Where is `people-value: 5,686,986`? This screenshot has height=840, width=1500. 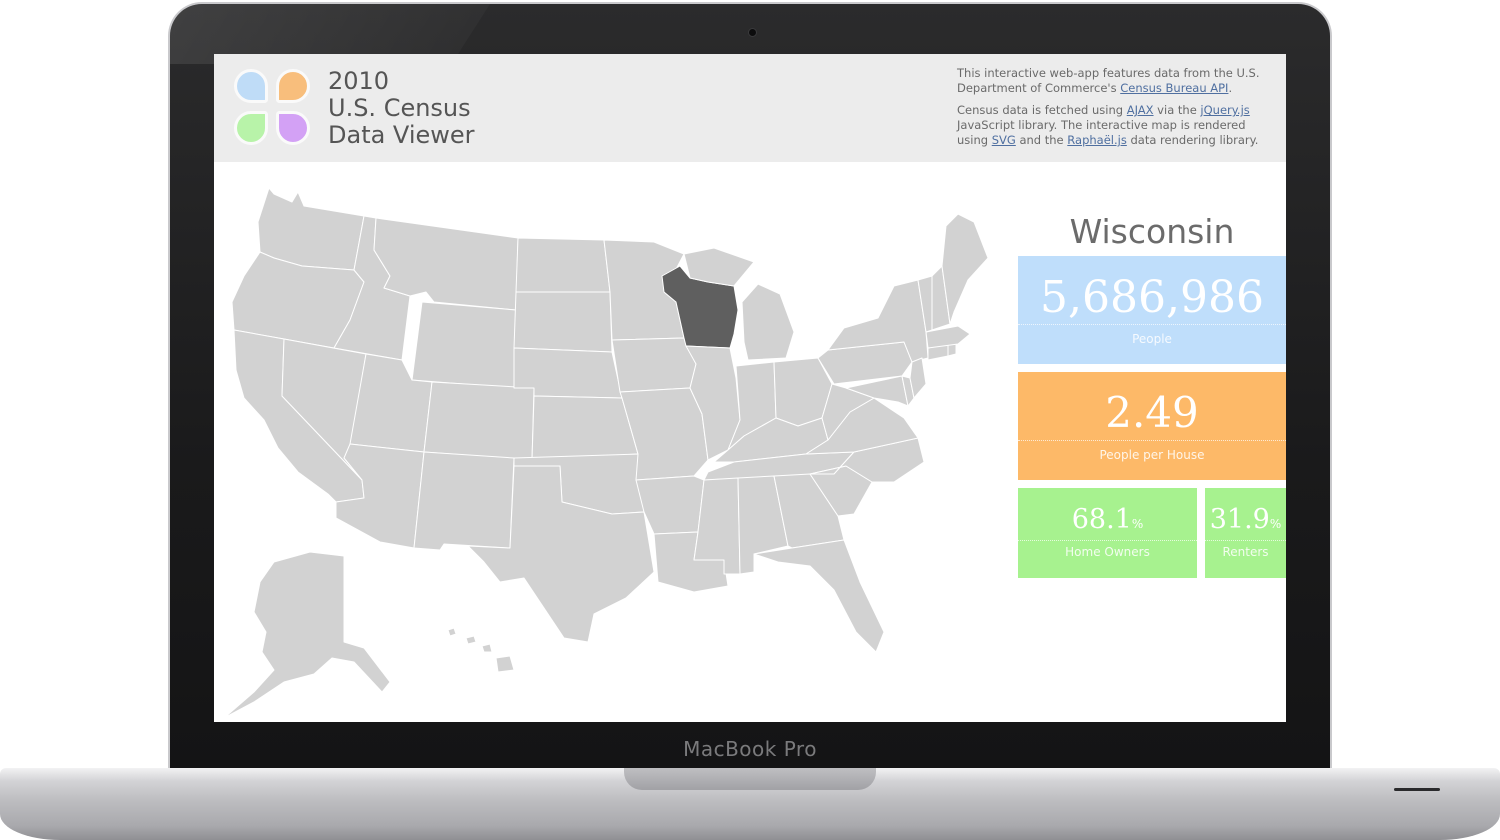 people-value: 5,686,986 is located at coordinates (1152, 297).